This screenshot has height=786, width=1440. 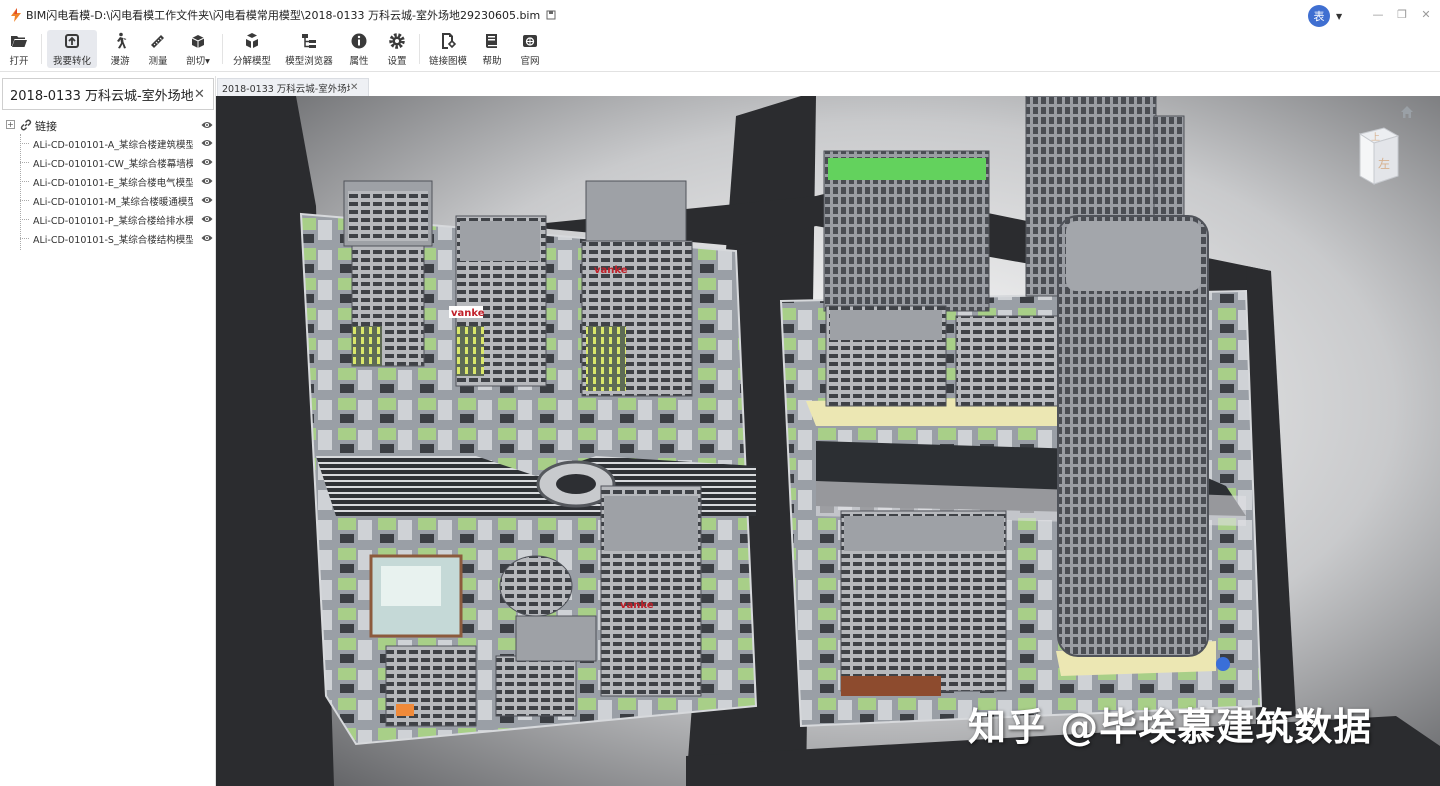 What do you see at coordinates (16, 15) in the screenshot?
I see `lightning-logo-icon` at bounding box center [16, 15].